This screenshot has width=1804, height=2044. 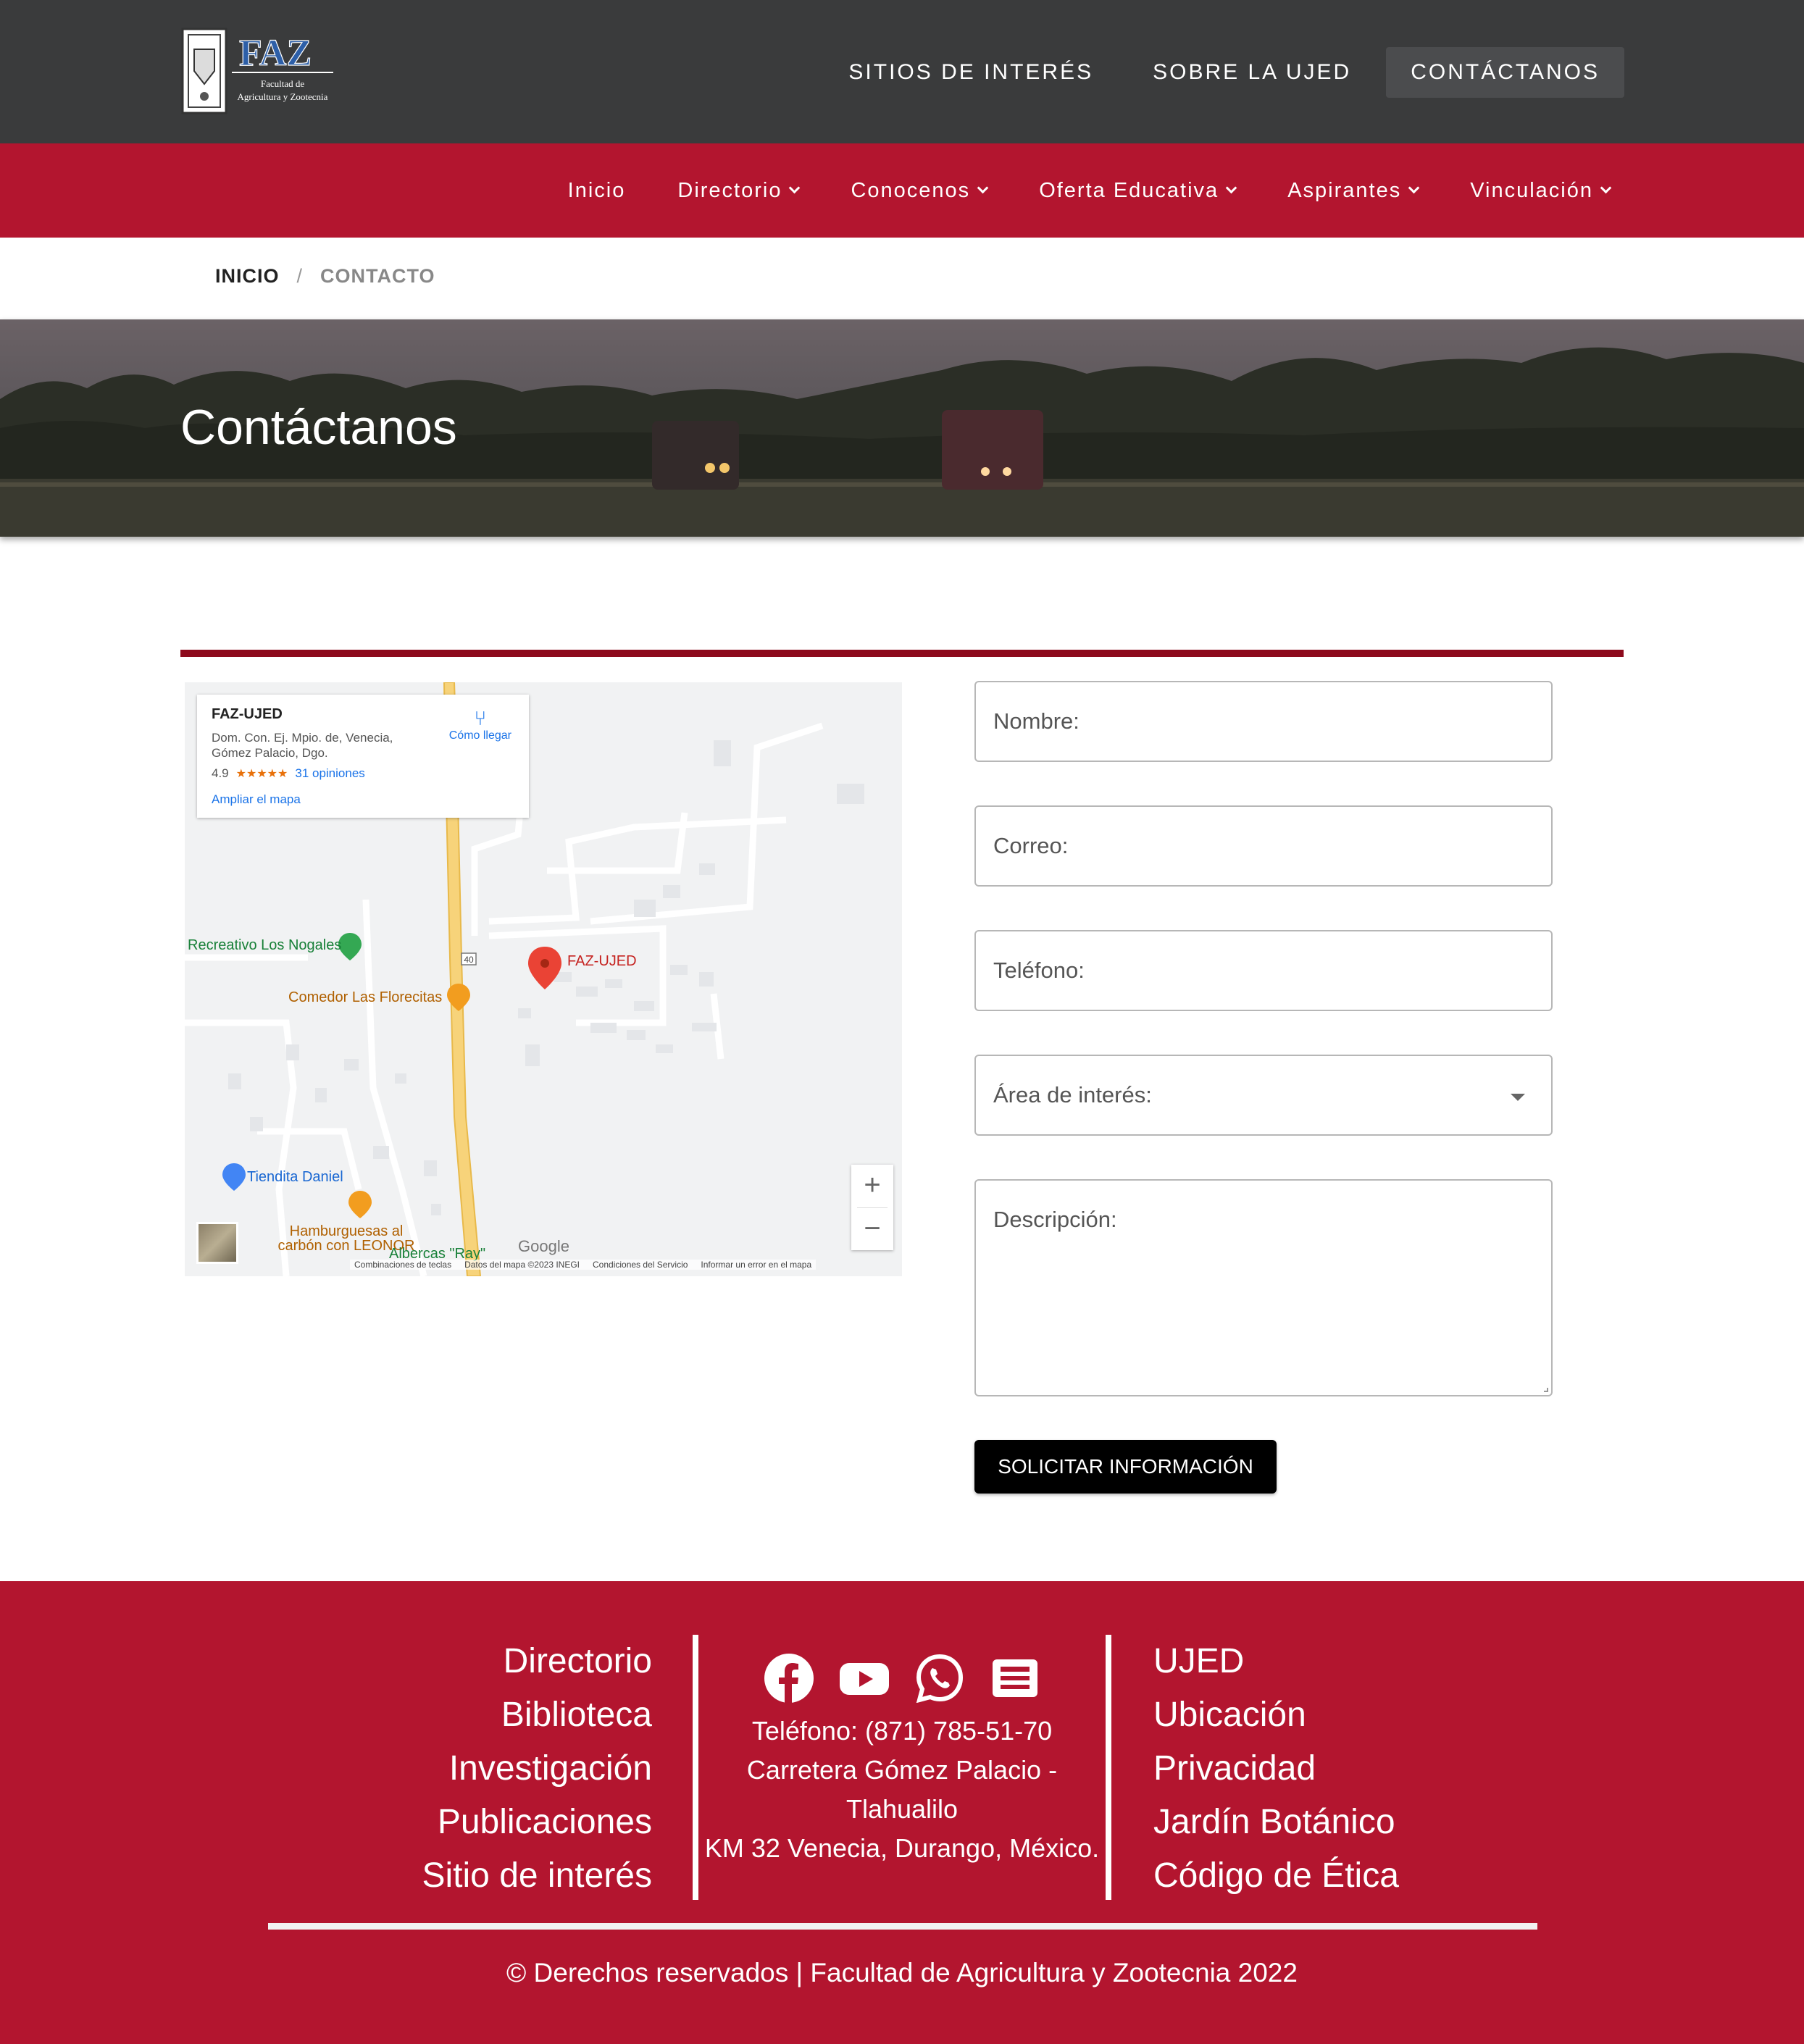 I want to click on newspaper-icon, so click(x=1015, y=1678).